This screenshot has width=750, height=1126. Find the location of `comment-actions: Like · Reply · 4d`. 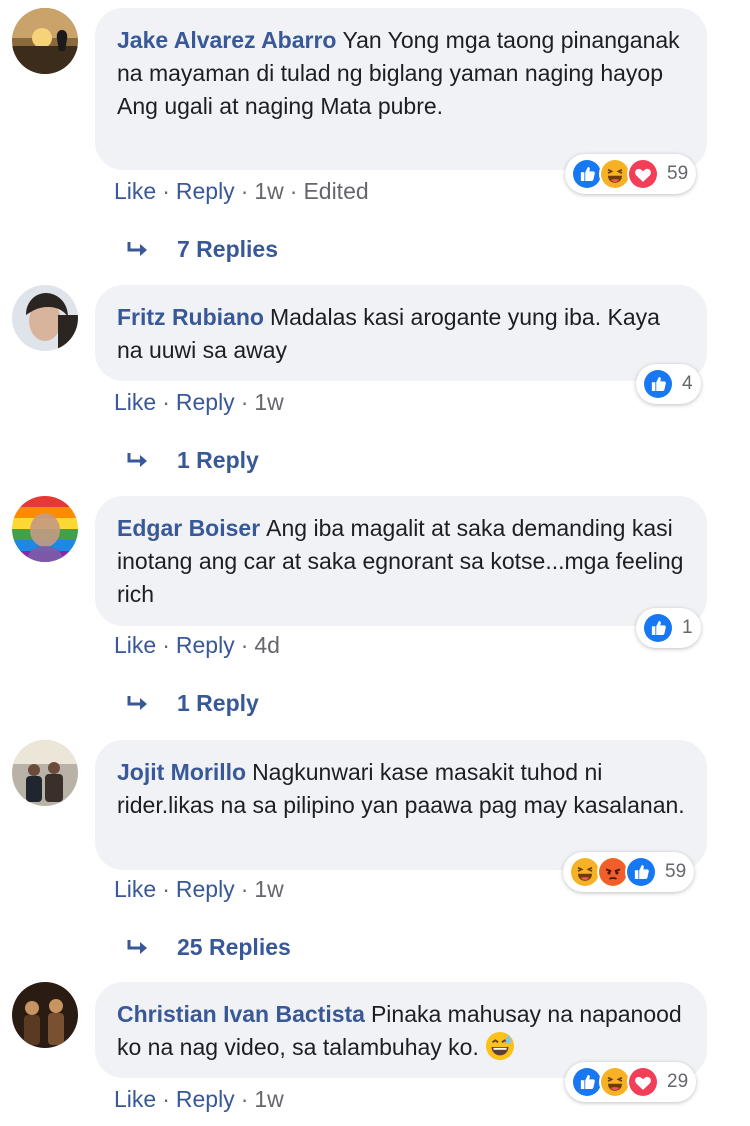

comment-actions: Like · Reply · 4d is located at coordinates (197, 645).